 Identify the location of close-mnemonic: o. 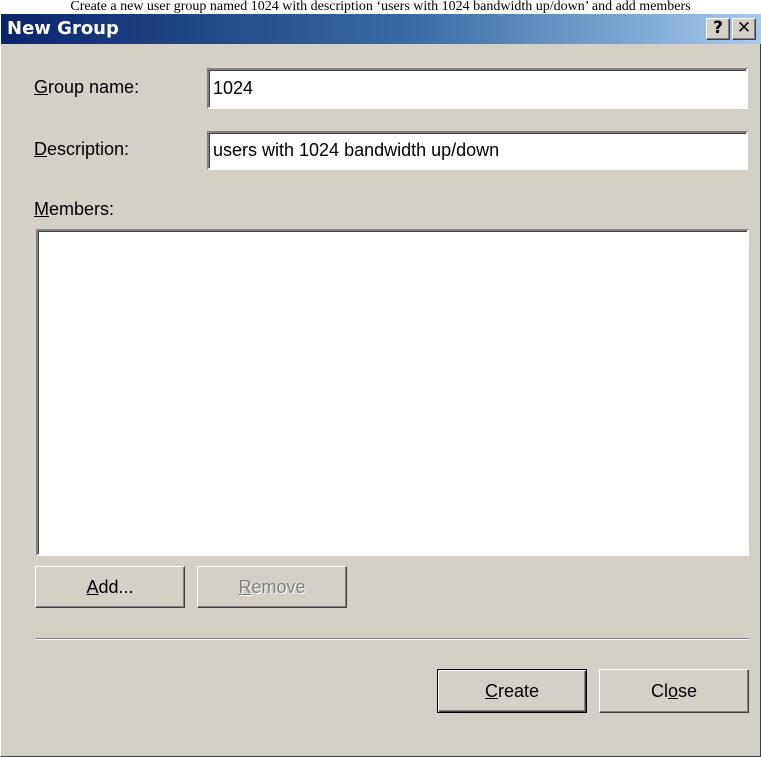
(672, 691).